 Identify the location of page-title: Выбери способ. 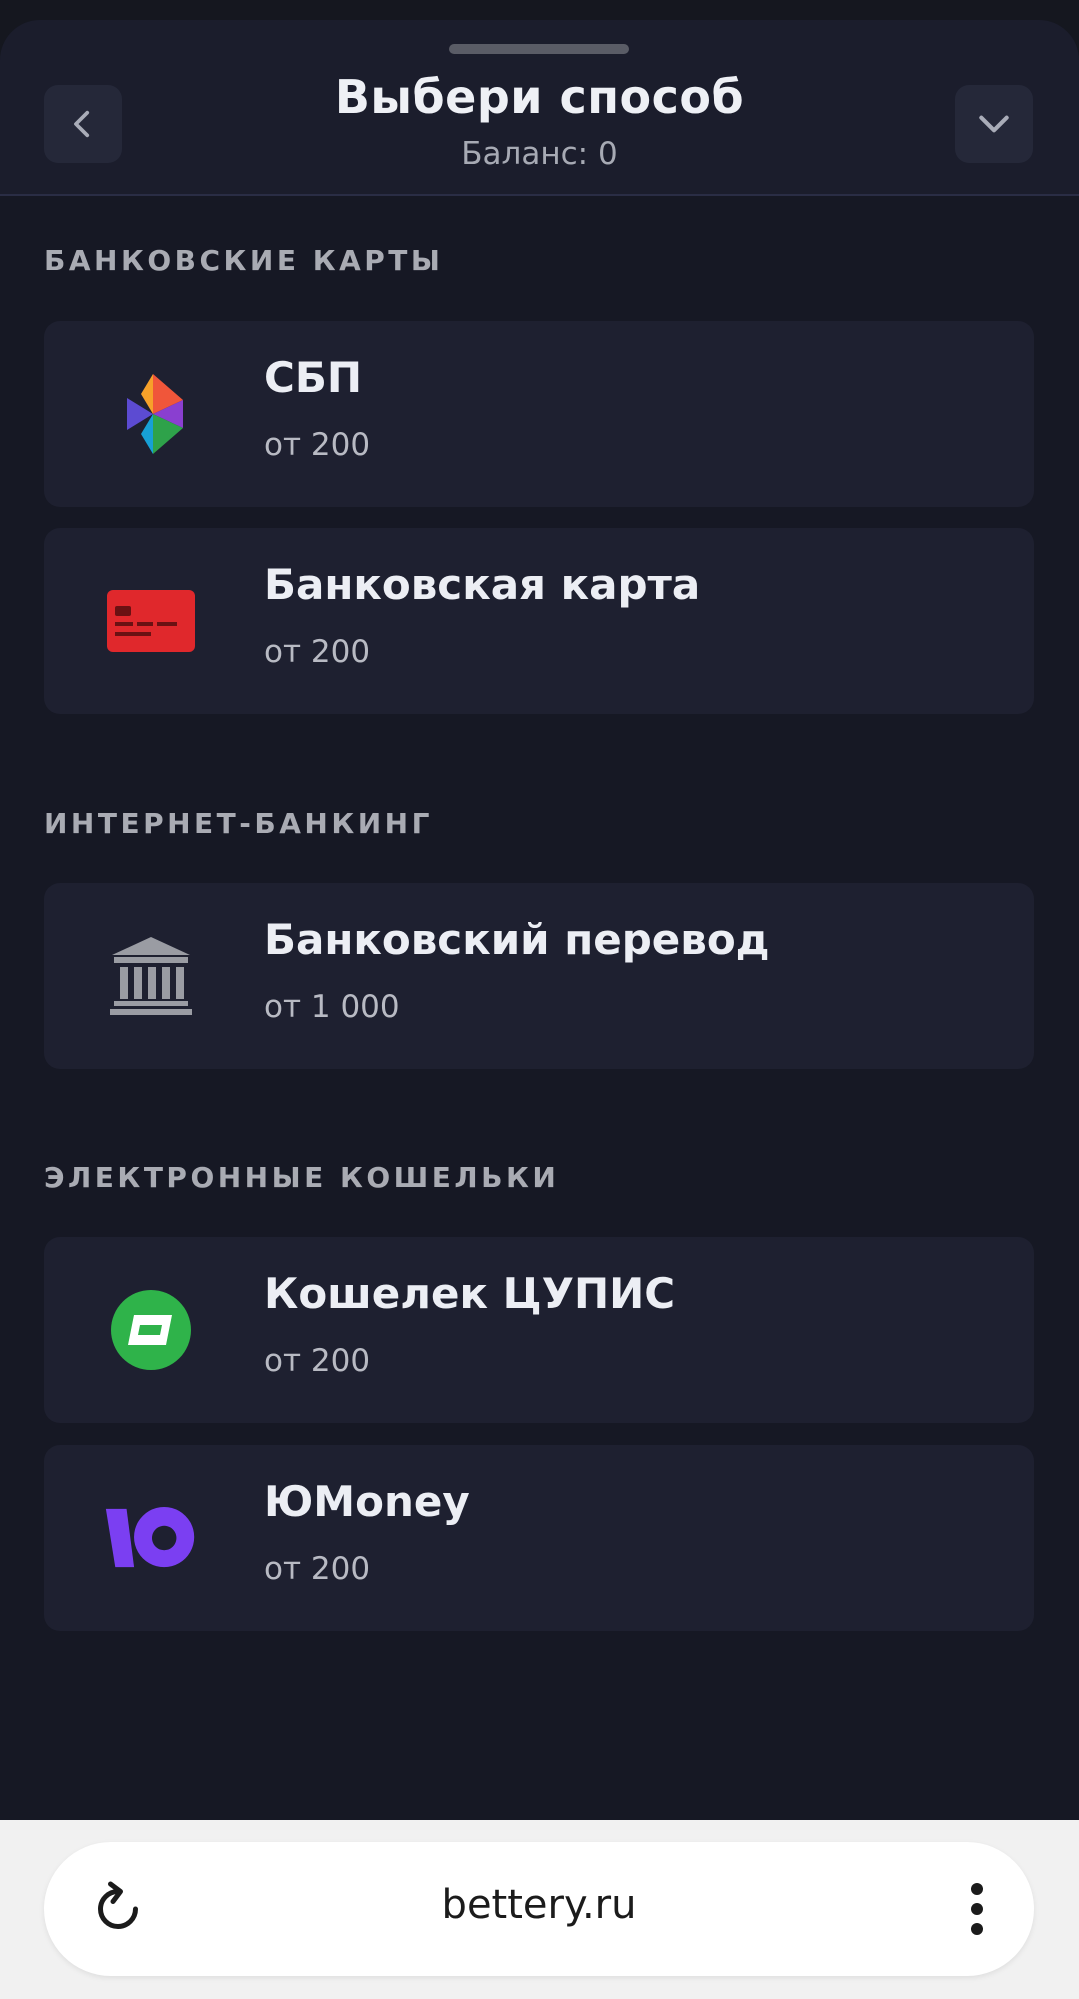
(539, 97).